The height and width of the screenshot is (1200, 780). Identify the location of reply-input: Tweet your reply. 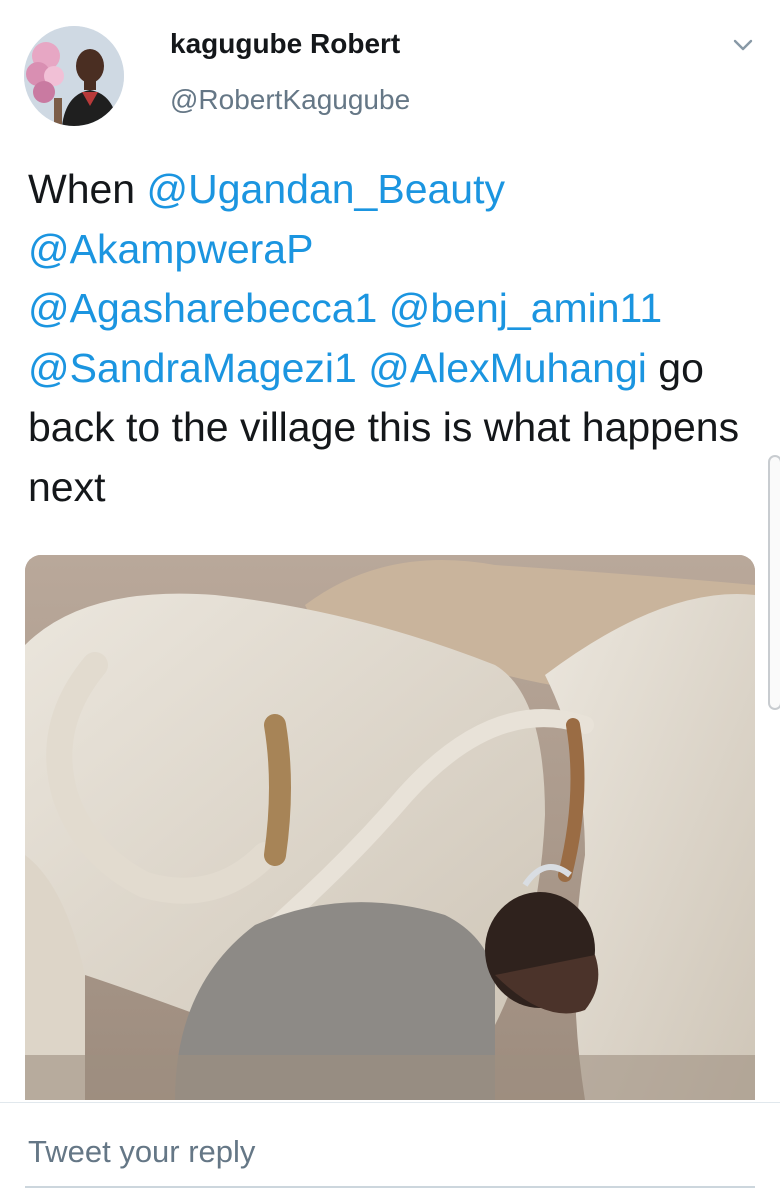
(388, 1152).